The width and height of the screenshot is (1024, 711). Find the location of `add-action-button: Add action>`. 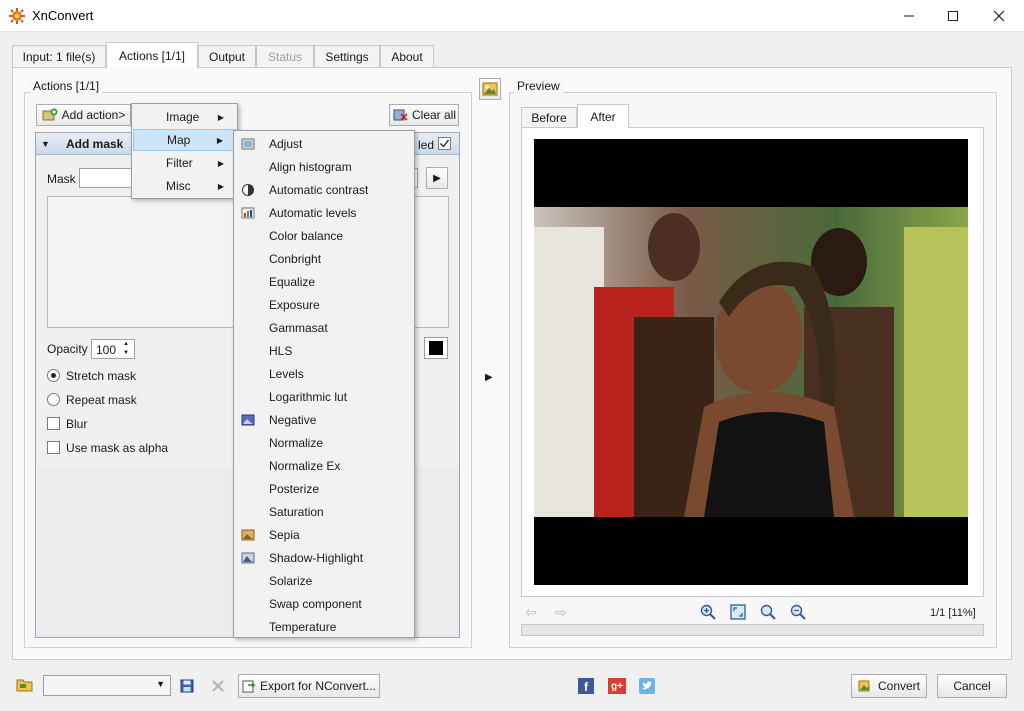

add-action-button: Add action> is located at coordinates (83, 115).